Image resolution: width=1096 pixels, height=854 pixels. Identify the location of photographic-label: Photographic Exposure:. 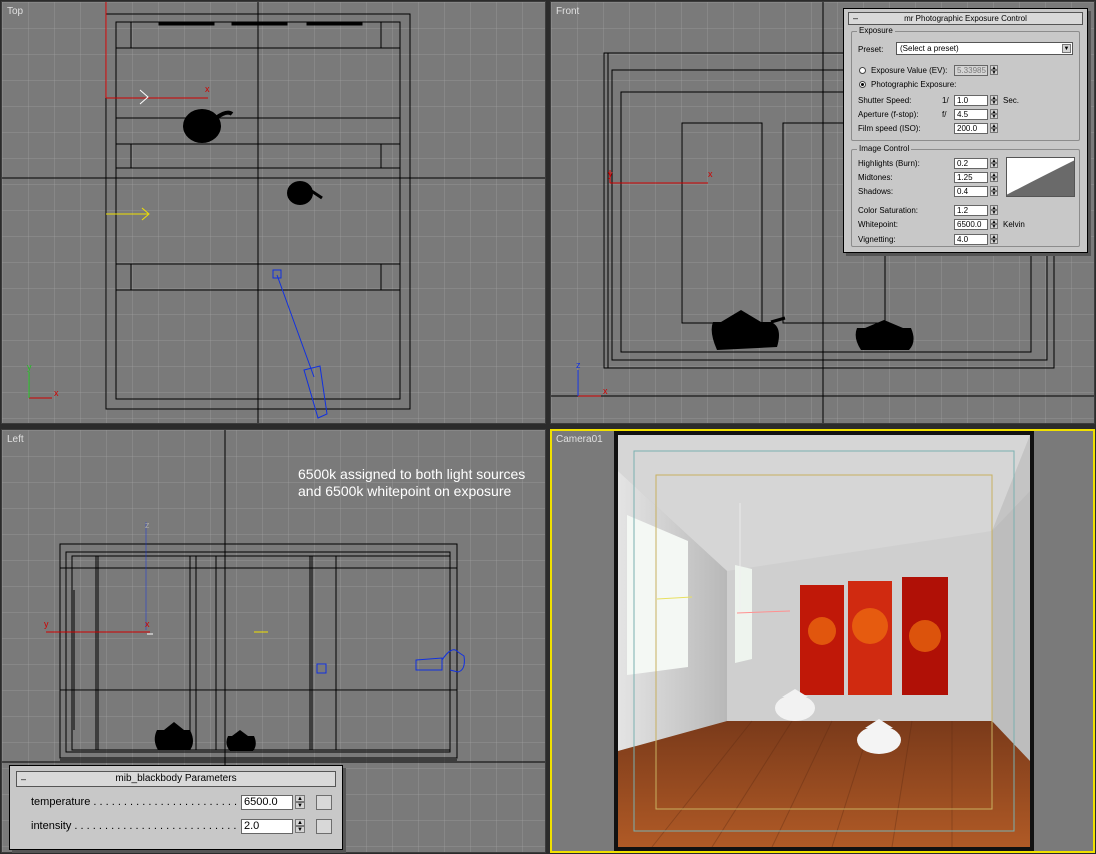
(914, 84).